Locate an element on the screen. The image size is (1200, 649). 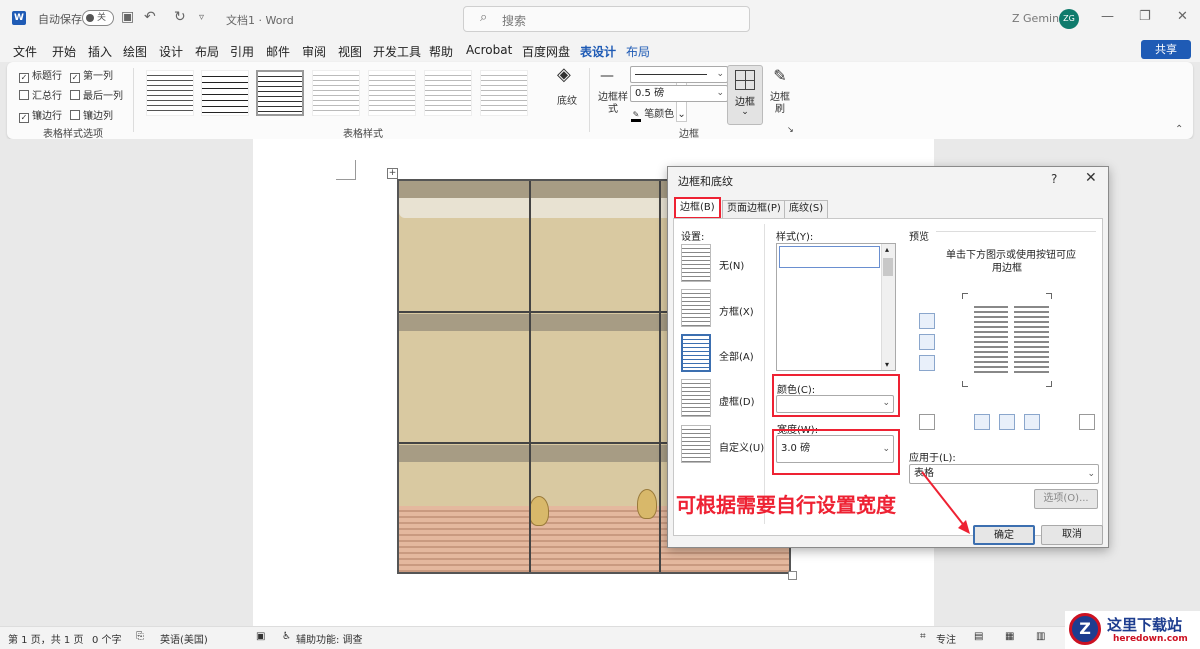
setting-none-icon is located at coordinates (696, 263).